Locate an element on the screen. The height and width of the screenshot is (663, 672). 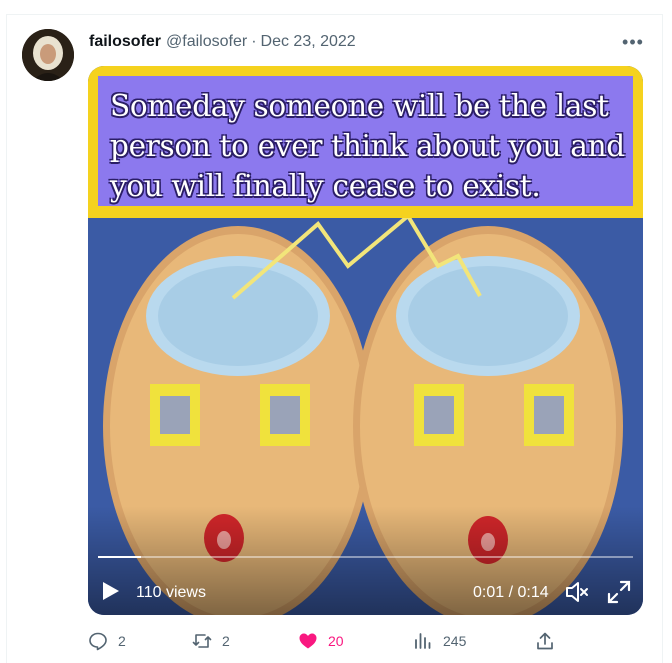
retweet-button: 2 is located at coordinates (211, 641).